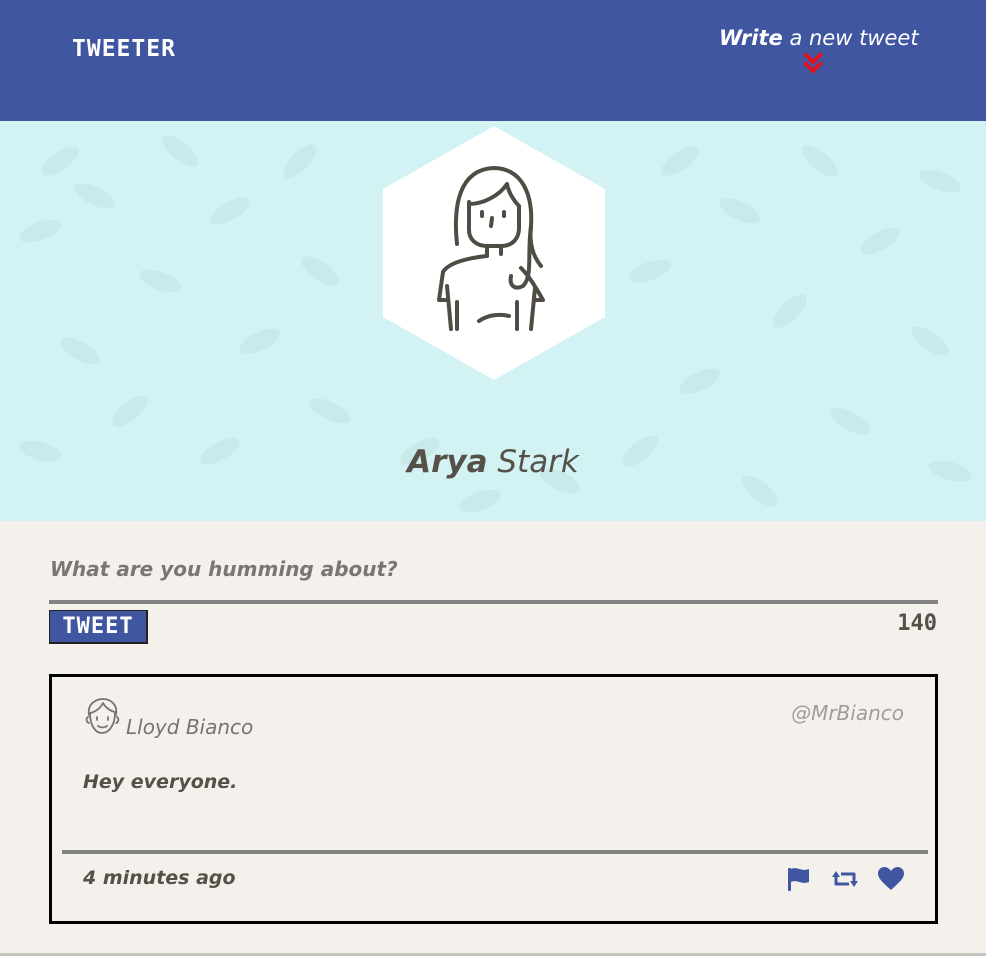  What do you see at coordinates (891, 879) in the screenshot?
I see `heart-icon` at bounding box center [891, 879].